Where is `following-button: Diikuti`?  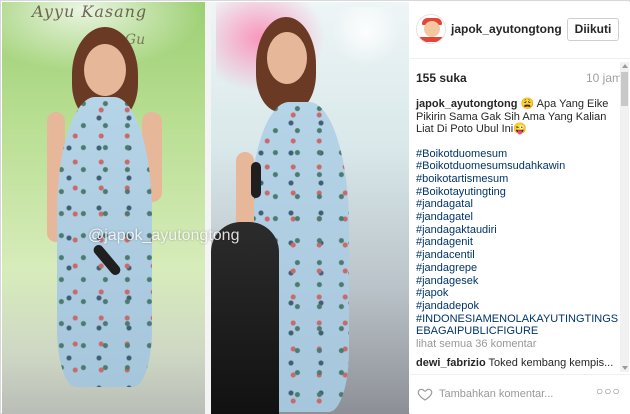 following-button: Diikuti is located at coordinates (593, 29).